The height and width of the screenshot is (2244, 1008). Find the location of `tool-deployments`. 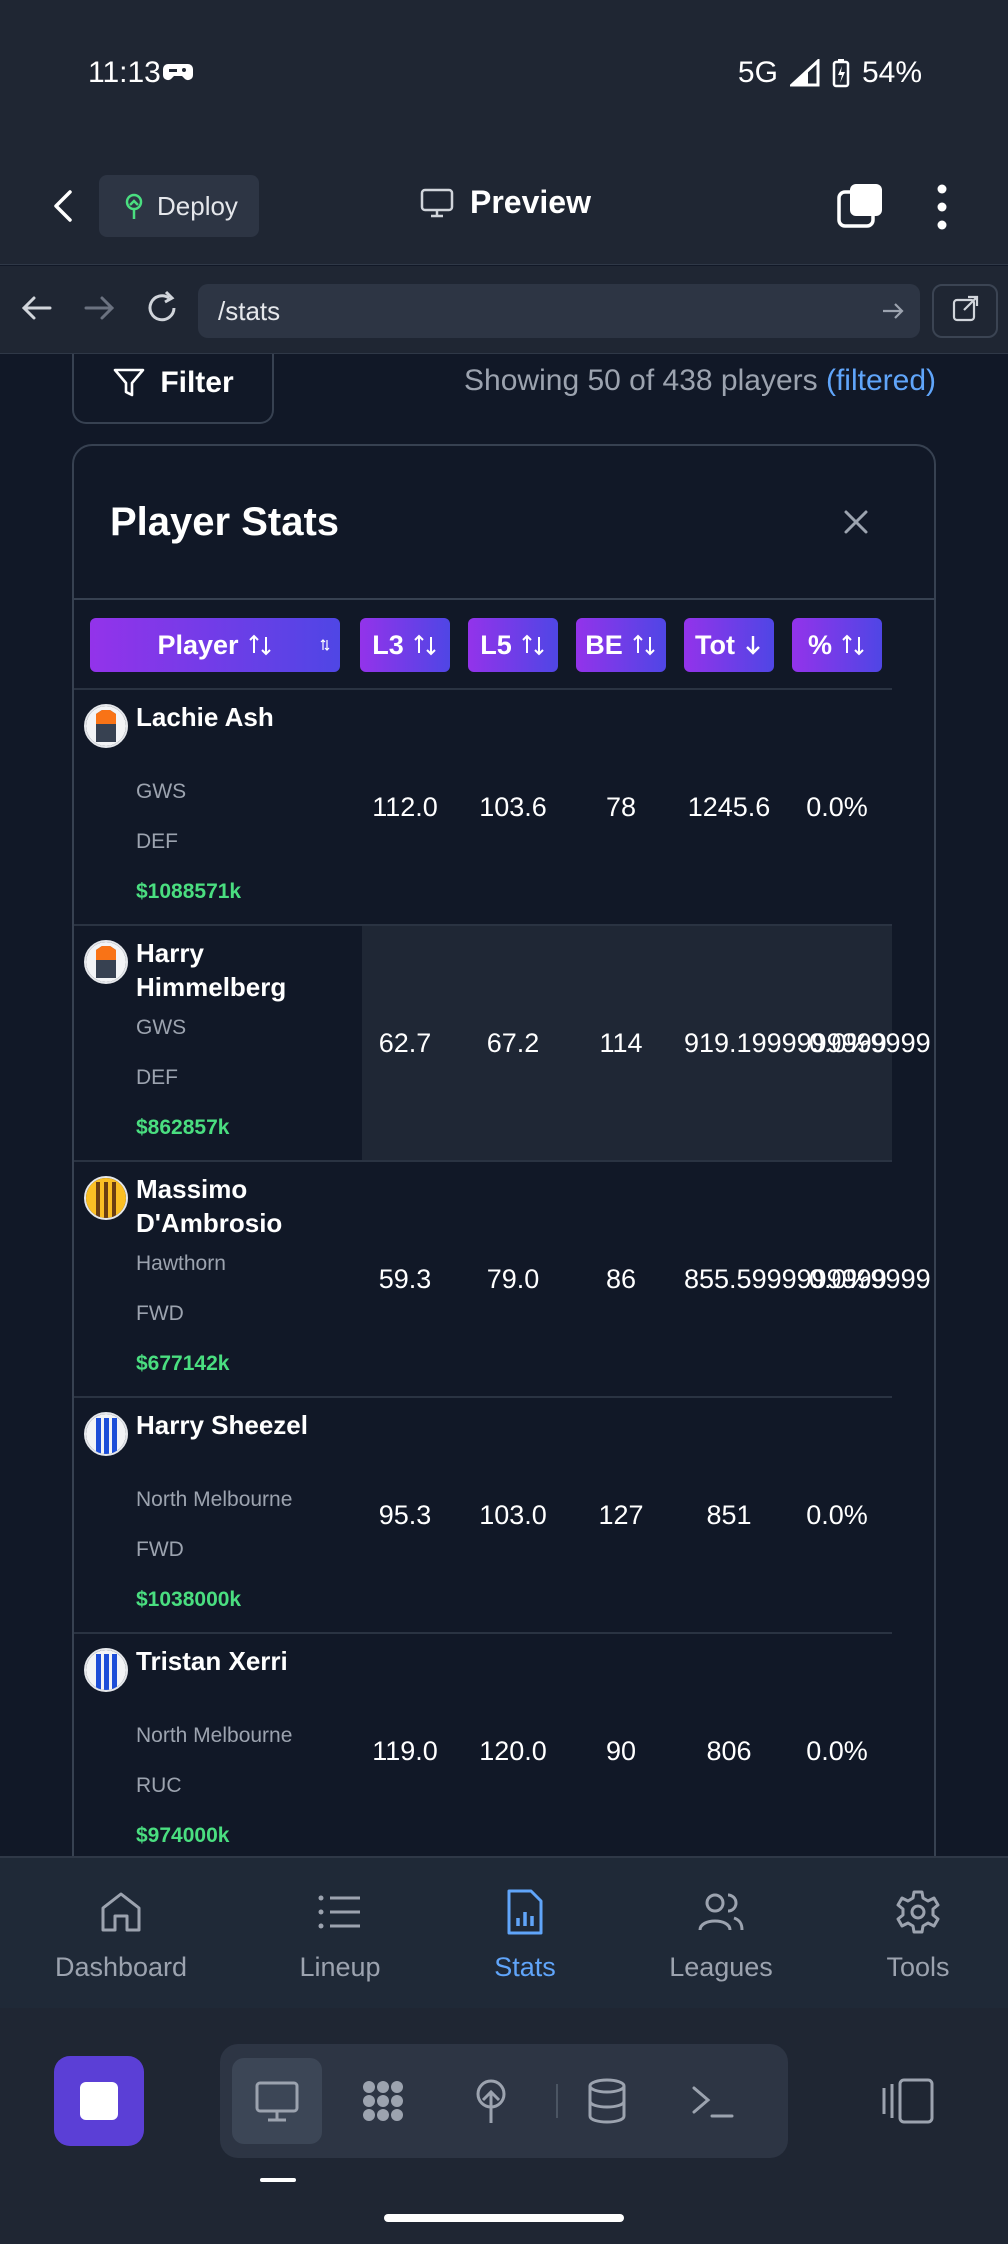

tool-deployments is located at coordinates (491, 2101).